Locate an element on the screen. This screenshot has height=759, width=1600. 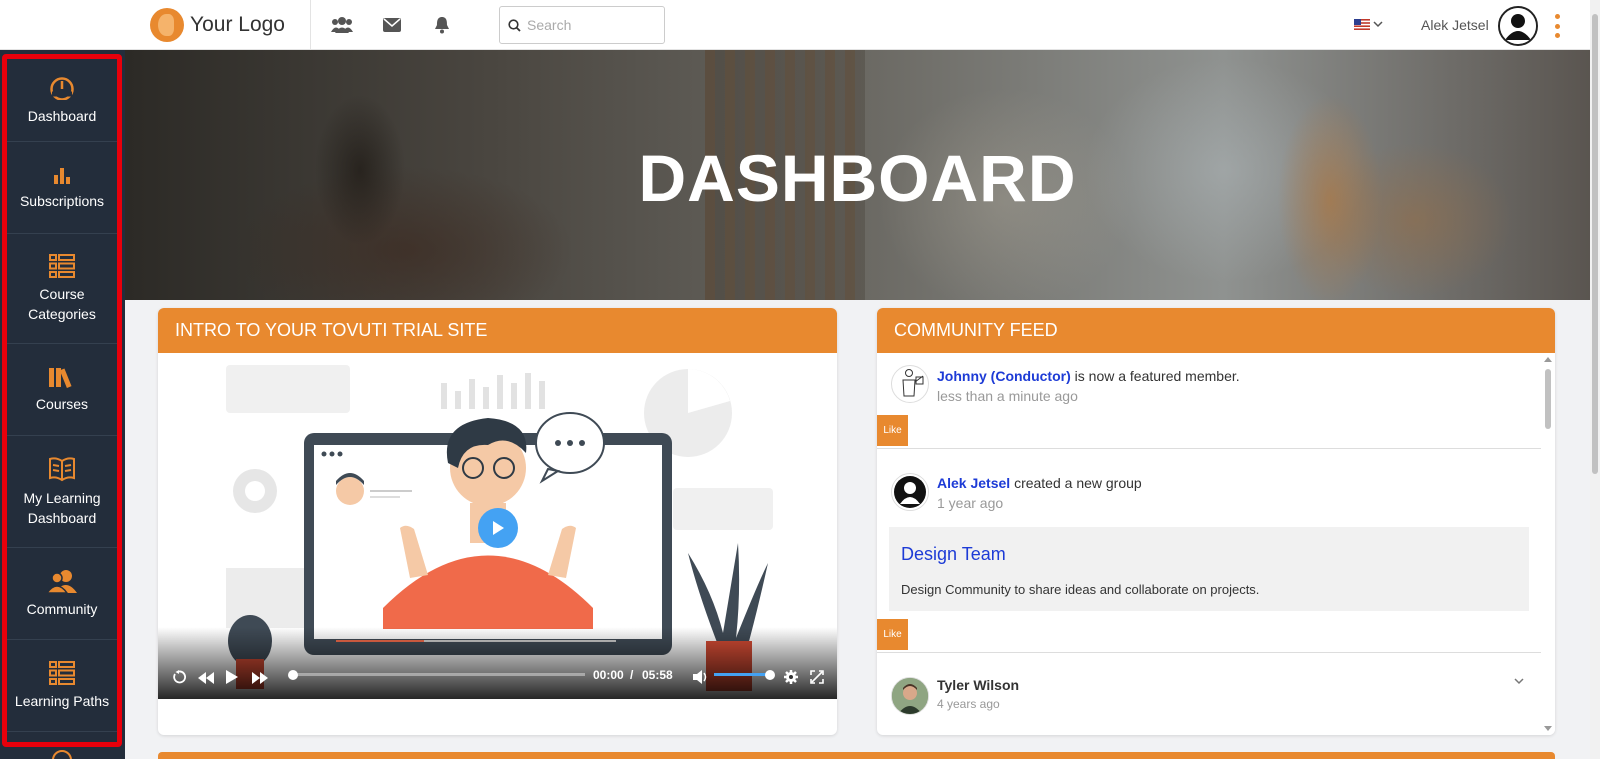
scroll-down-icon is located at coordinates (1548, 728).